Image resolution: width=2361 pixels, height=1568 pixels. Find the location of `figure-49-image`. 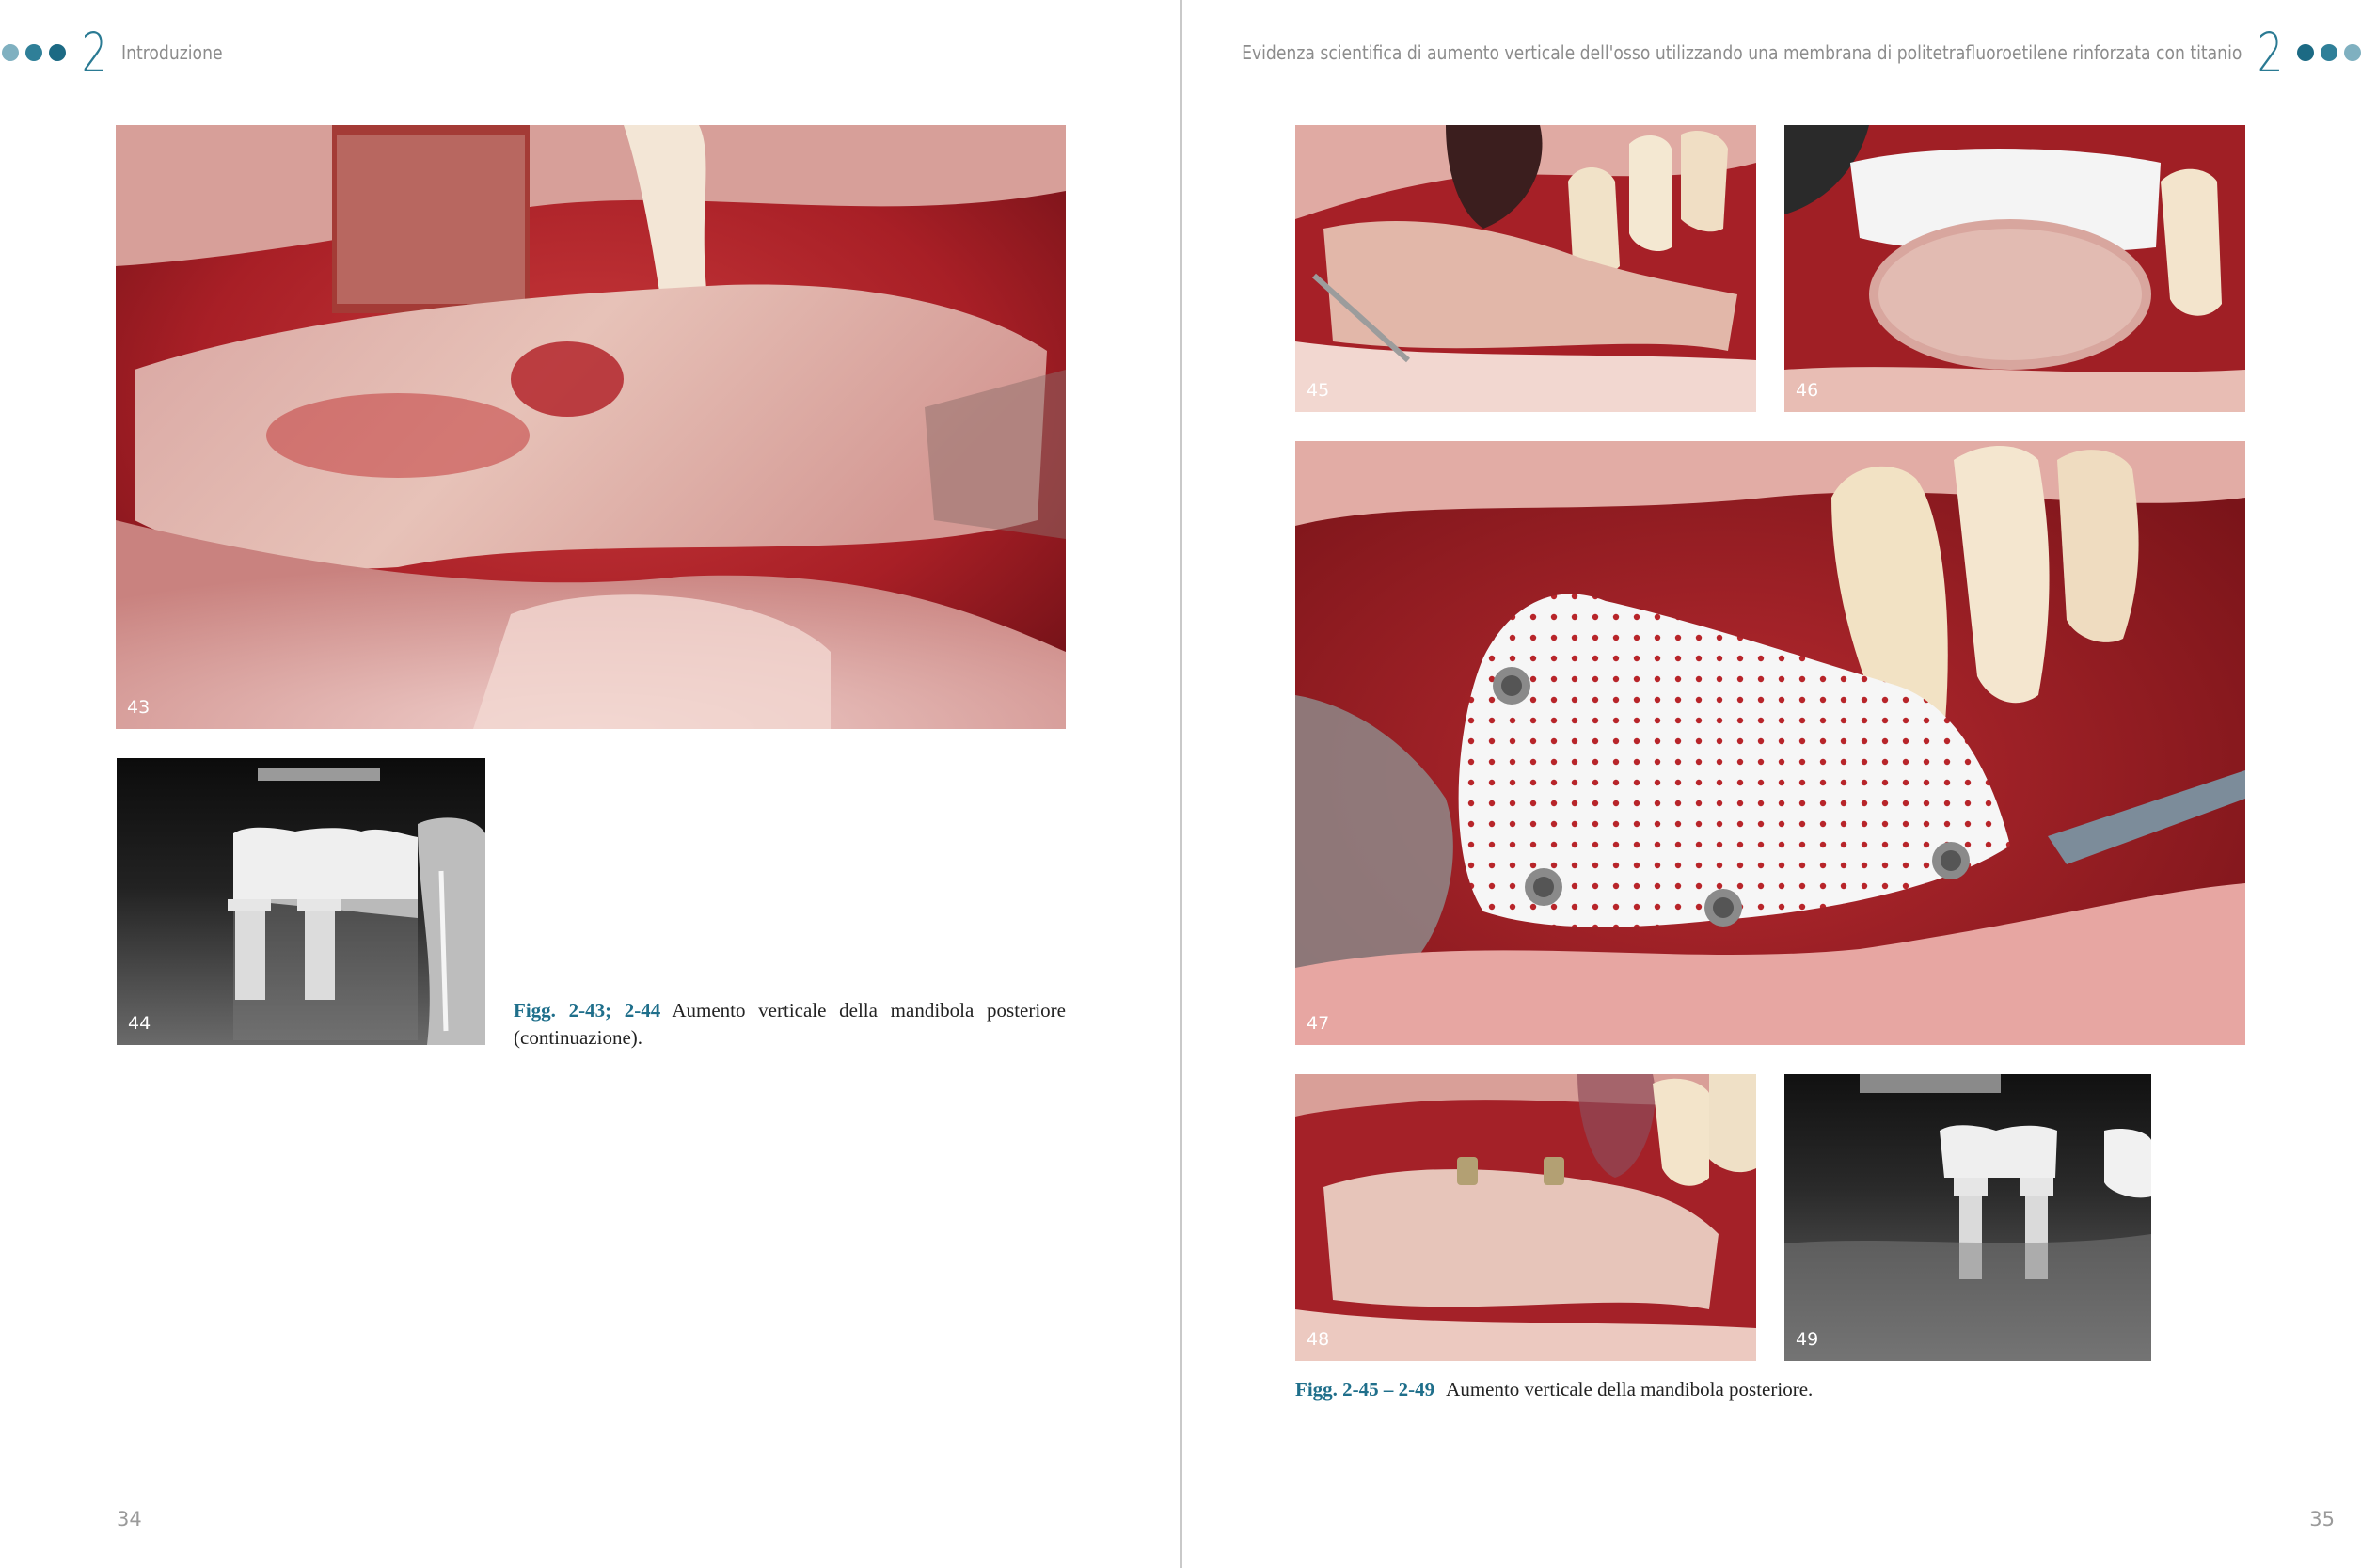

figure-49-image is located at coordinates (1967, 1217).